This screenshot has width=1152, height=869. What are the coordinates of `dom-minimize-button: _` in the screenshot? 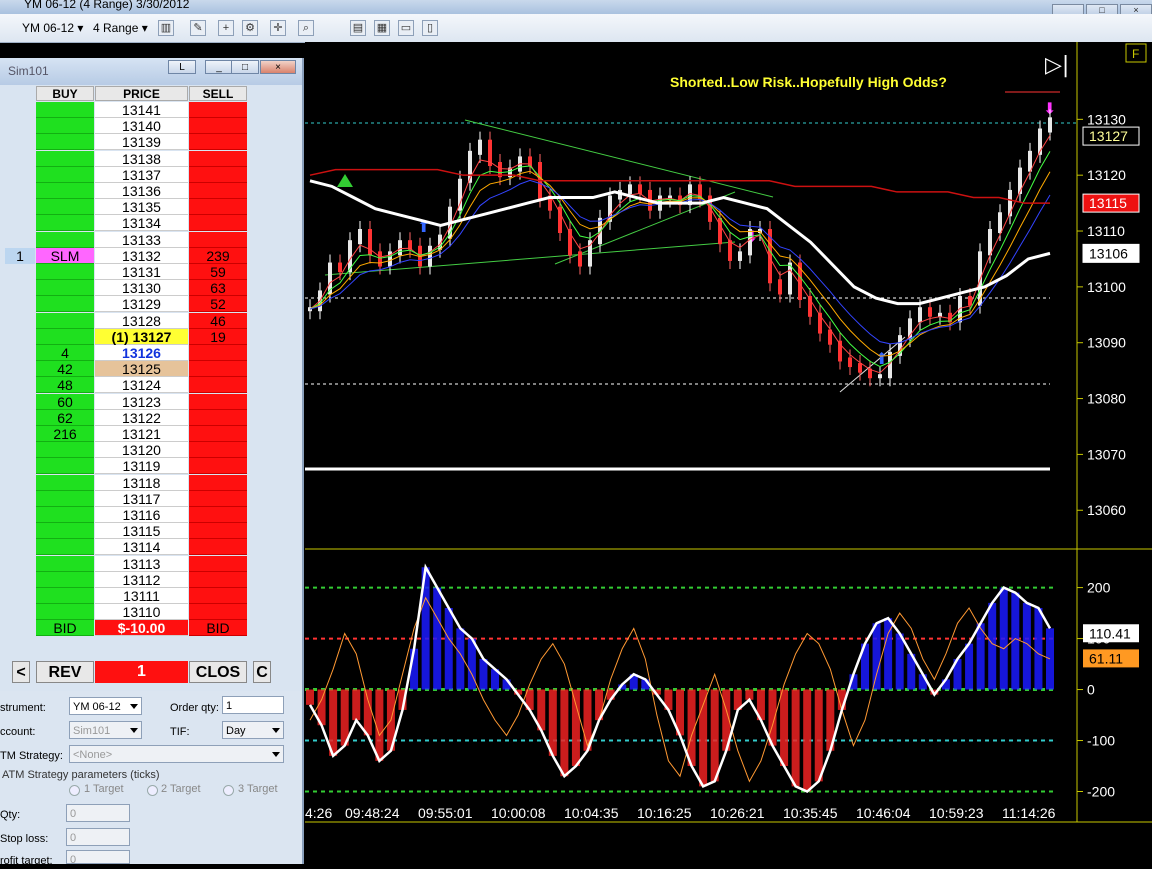 It's located at (219, 67).